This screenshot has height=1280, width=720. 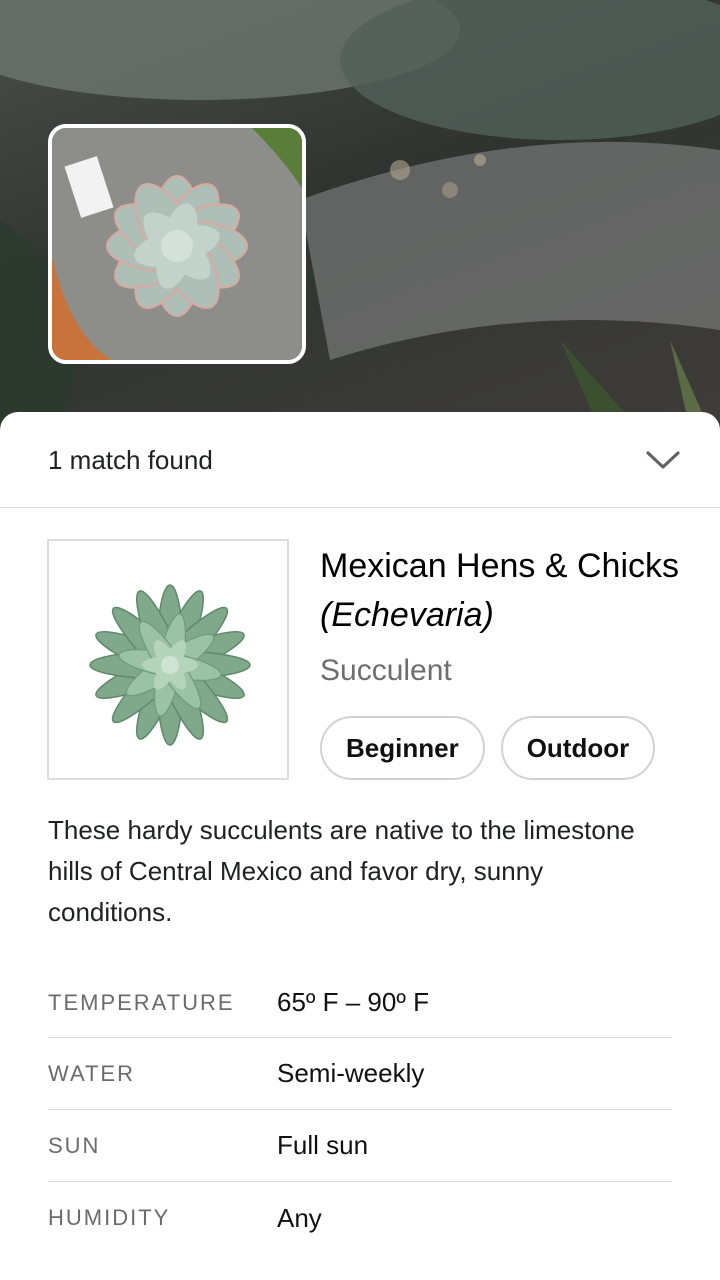 I want to click on plant-title: Mexican Hens & Chicks (Echevaria), so click(x=500, y=591).